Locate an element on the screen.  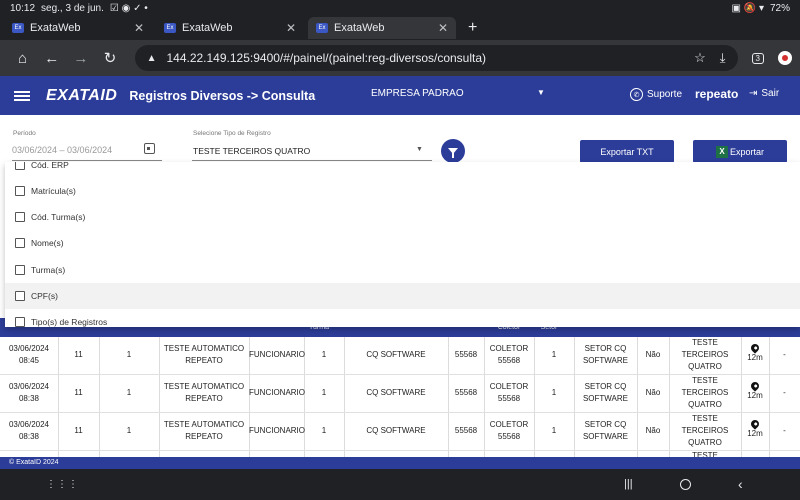
android-navigation-bar: ⋮⋮⋮ ||| ‹ is located at coordinates (400, 484).